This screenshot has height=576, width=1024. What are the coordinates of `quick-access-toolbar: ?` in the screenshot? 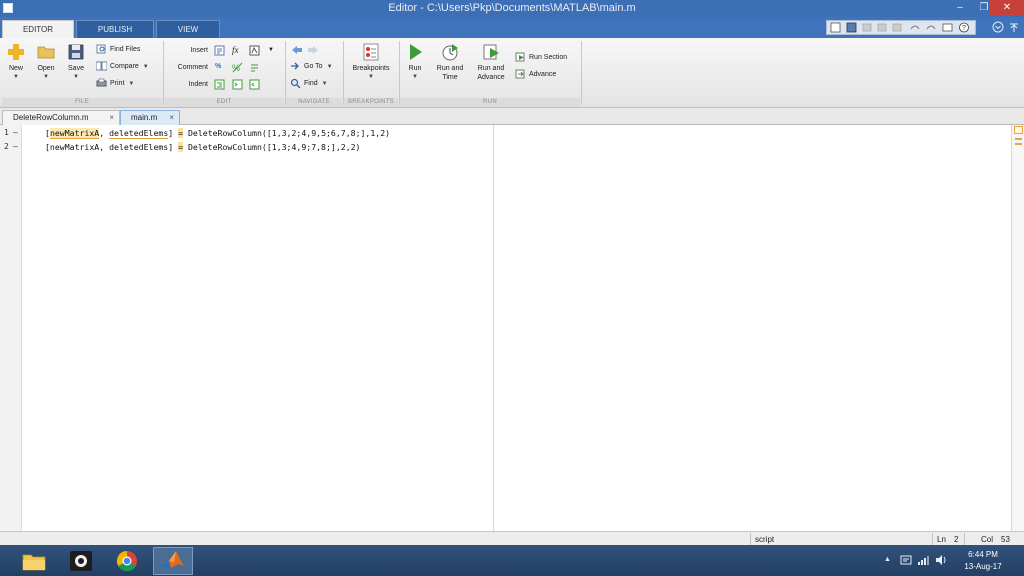 It's located at (901, 27).